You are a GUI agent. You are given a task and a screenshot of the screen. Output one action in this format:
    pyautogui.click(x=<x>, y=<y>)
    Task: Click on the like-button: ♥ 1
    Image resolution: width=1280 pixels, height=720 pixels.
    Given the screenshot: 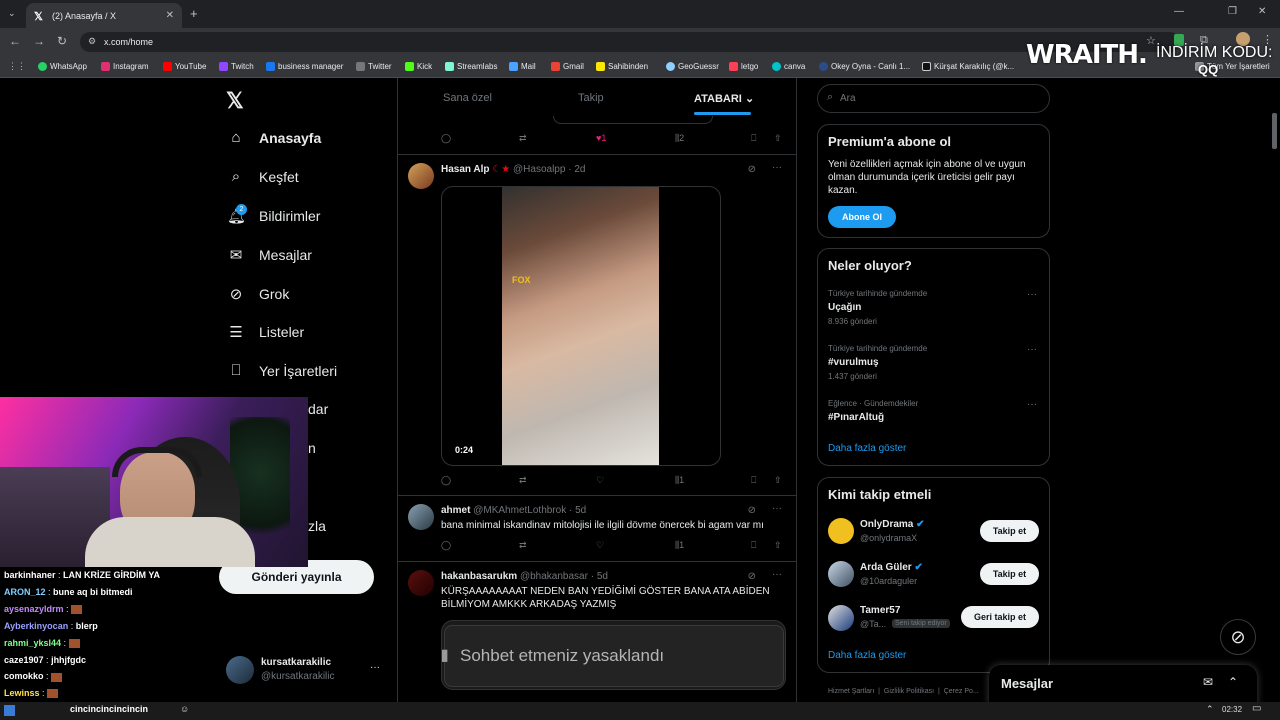 What is the action you would take?
    pyautogui.click(x=601, y=138)
    